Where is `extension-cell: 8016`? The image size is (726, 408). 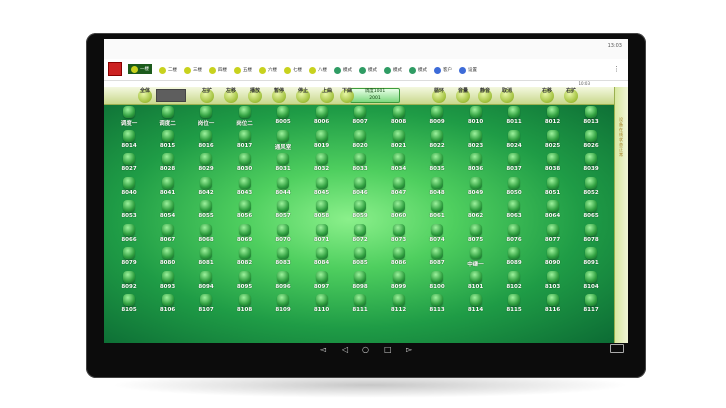 extension-cell: 8016 is located at coordinates (206, 142).